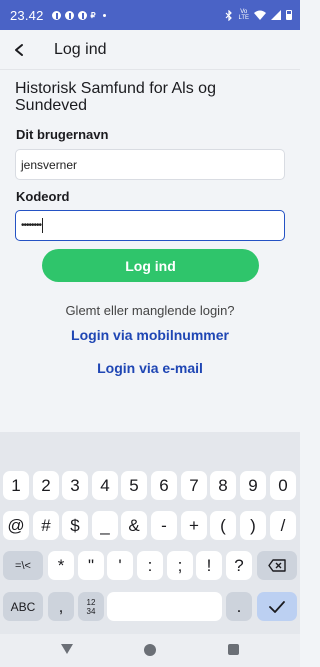 Image resolution: width=320 pixels, height=667 pixels. What do you see at coordinates (23, 565) in the screenshot?
I see `key-more-symbols: =\<` at bounding box center [23, 565].